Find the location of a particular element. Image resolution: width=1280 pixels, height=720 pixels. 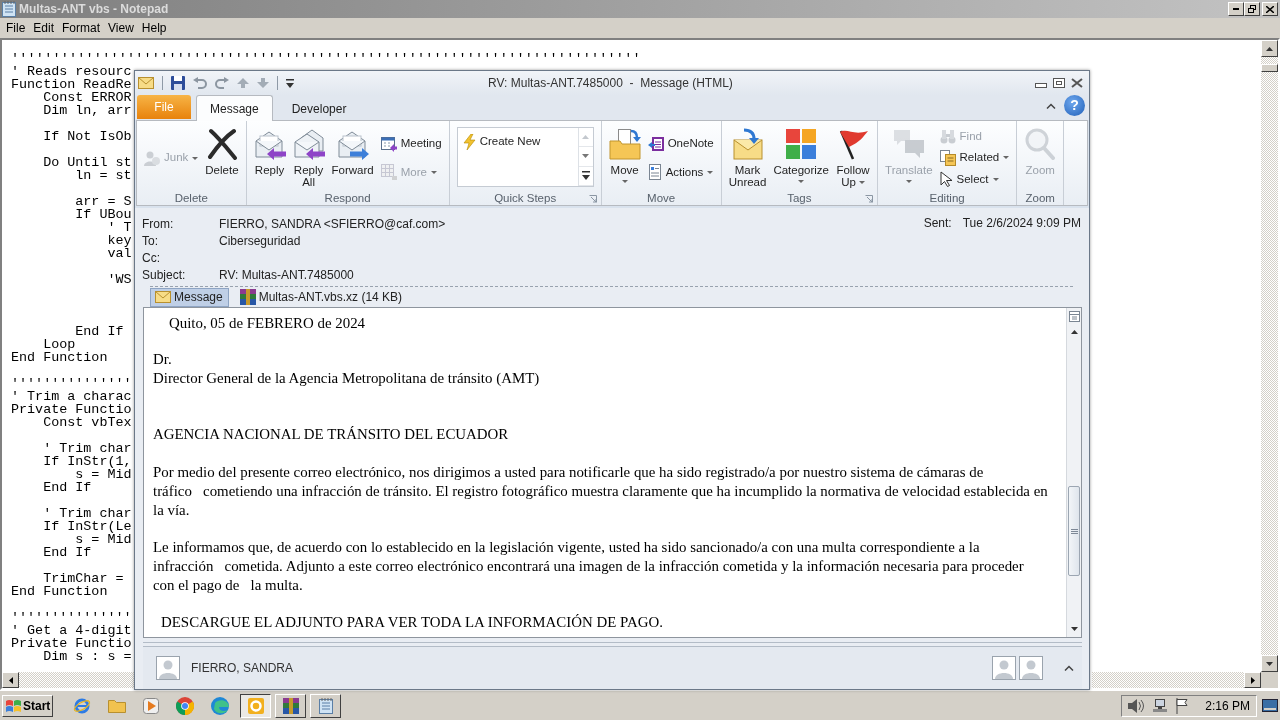

field-label: Subject: is located at coordinates (164, 275).